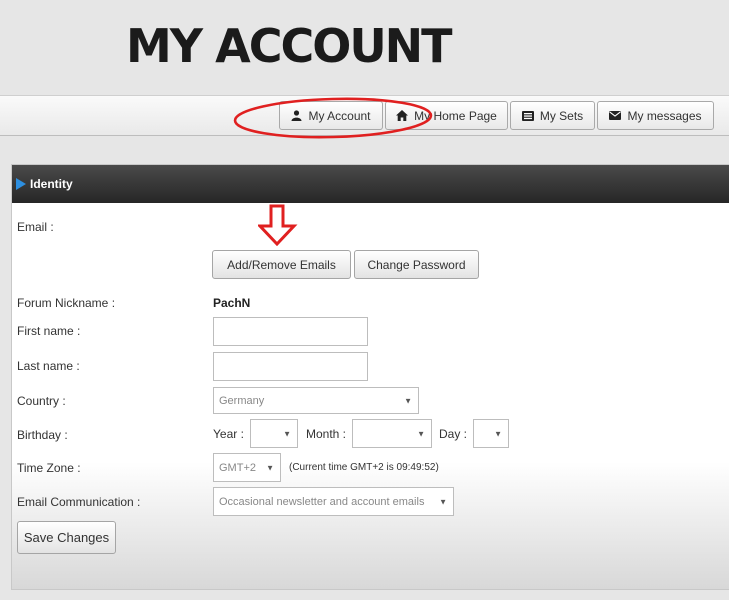  I want to click on time-zone-select: GMT+2 ▼, so click(247, 467).